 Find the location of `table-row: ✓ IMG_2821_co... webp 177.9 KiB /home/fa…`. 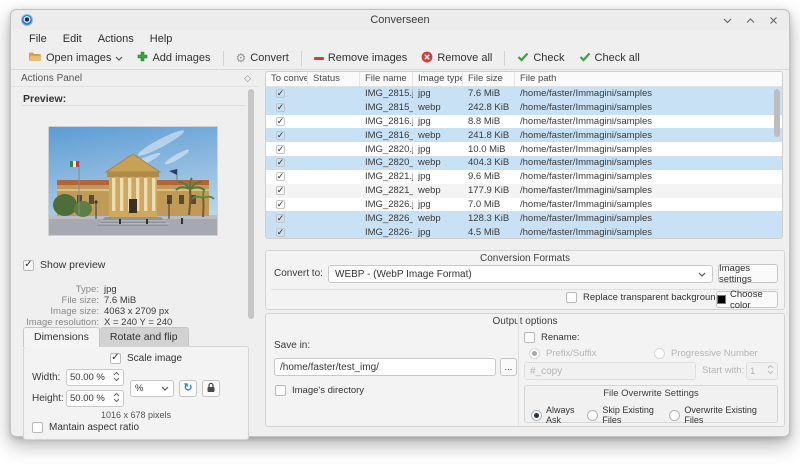

table-row: ✓ IMG_2821_co... webp 177.9 KiB /home/fa… is located at coordinates (524, 190).